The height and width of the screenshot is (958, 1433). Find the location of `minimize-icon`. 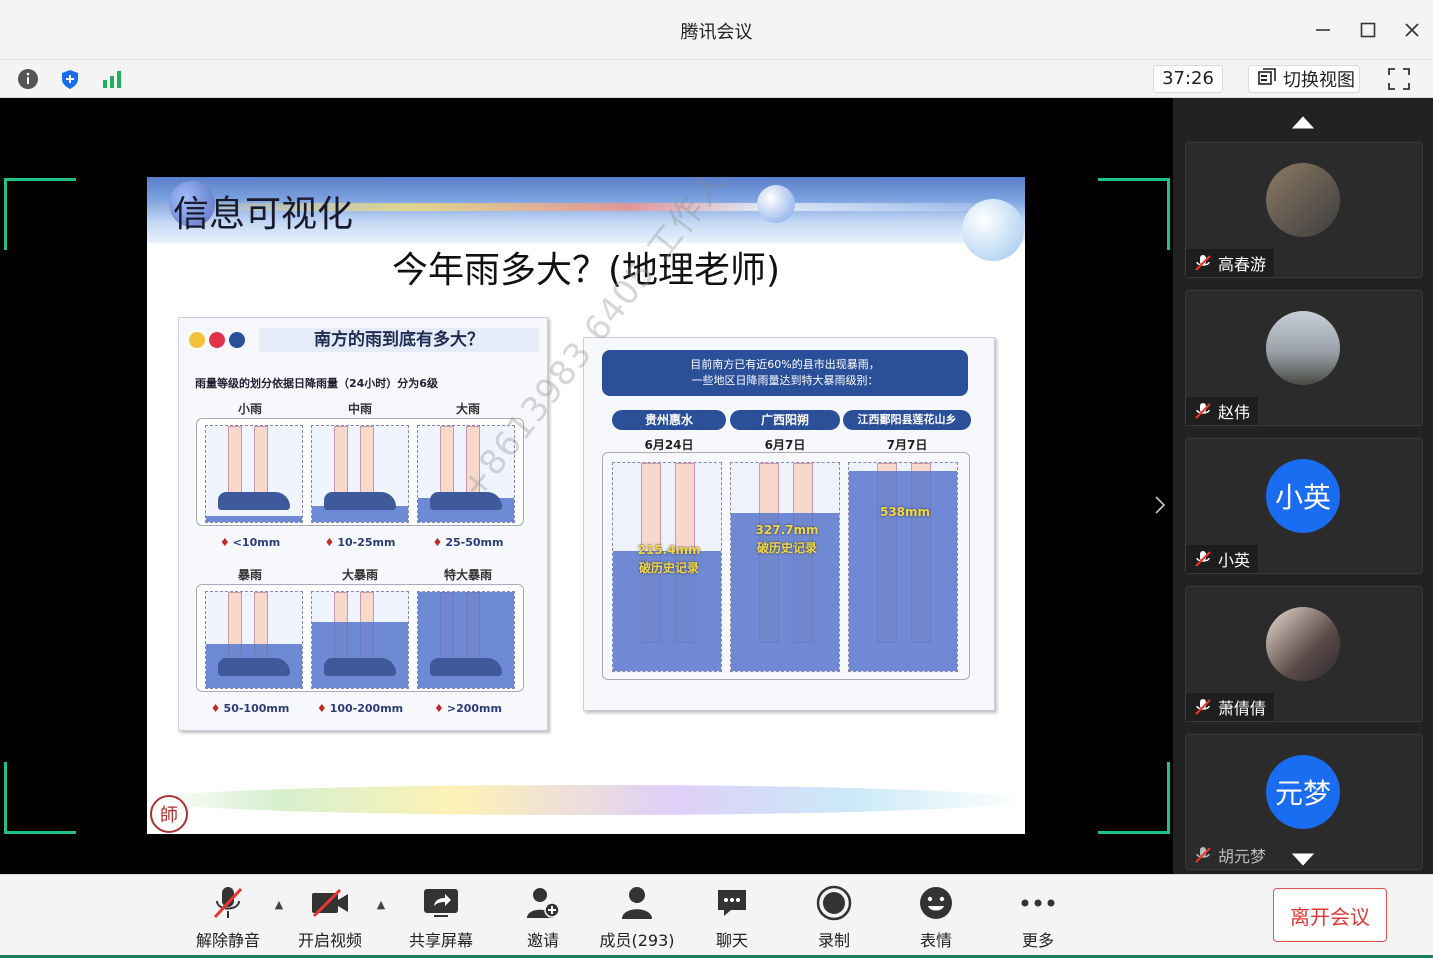

minimize-icon is located at coordinates (1323, 30).